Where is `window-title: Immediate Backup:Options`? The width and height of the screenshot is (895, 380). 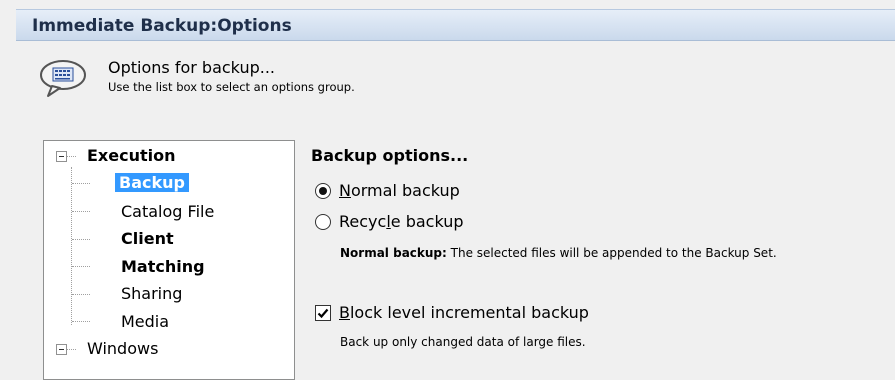
window-title: Immediate Backup:Options is located at coordinates (162, 26).